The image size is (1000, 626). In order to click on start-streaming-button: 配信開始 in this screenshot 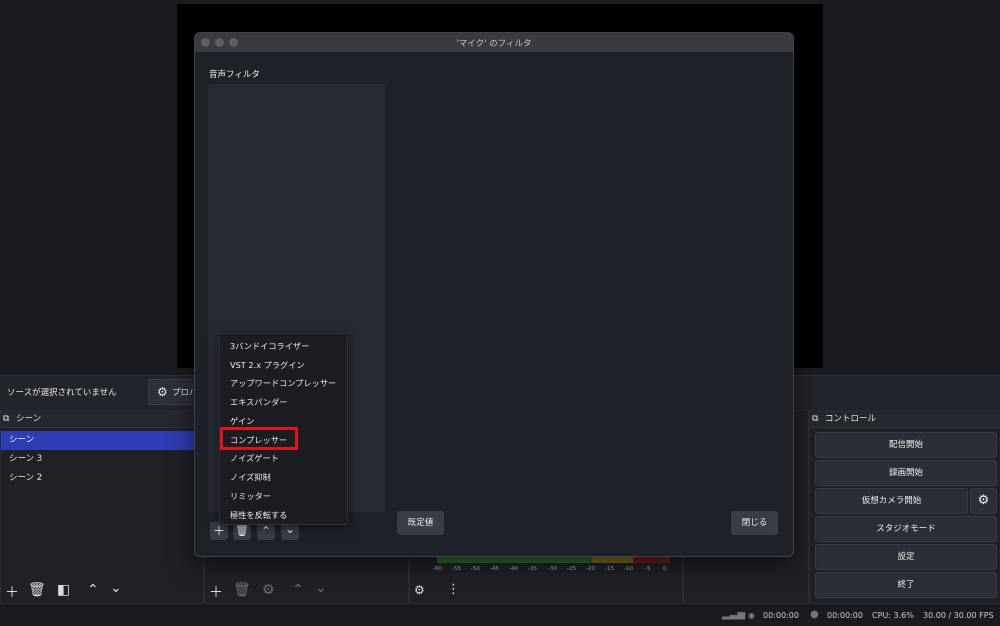, I will do `click(906, 445)`.